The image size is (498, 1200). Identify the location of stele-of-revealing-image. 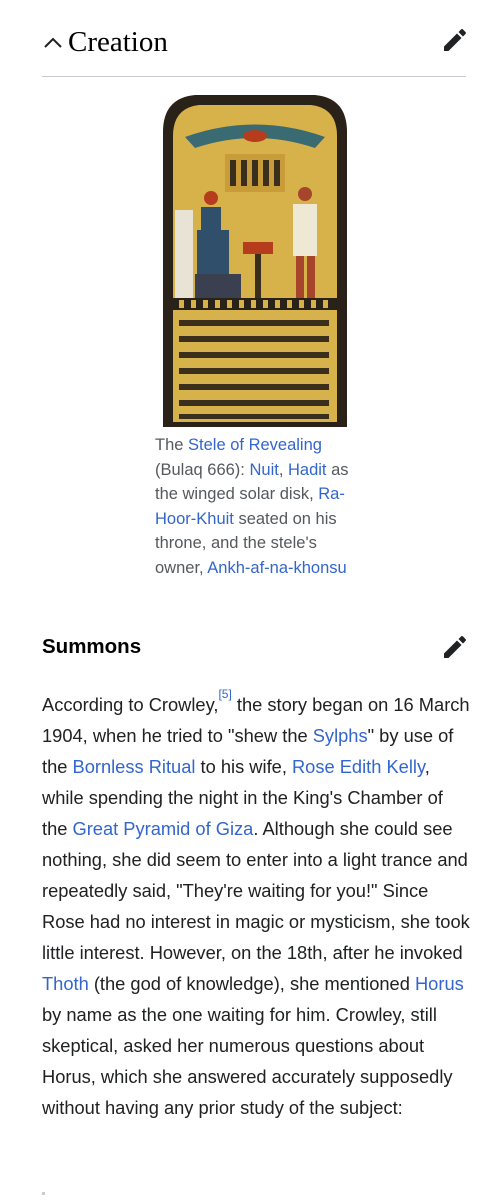
(255, 259).